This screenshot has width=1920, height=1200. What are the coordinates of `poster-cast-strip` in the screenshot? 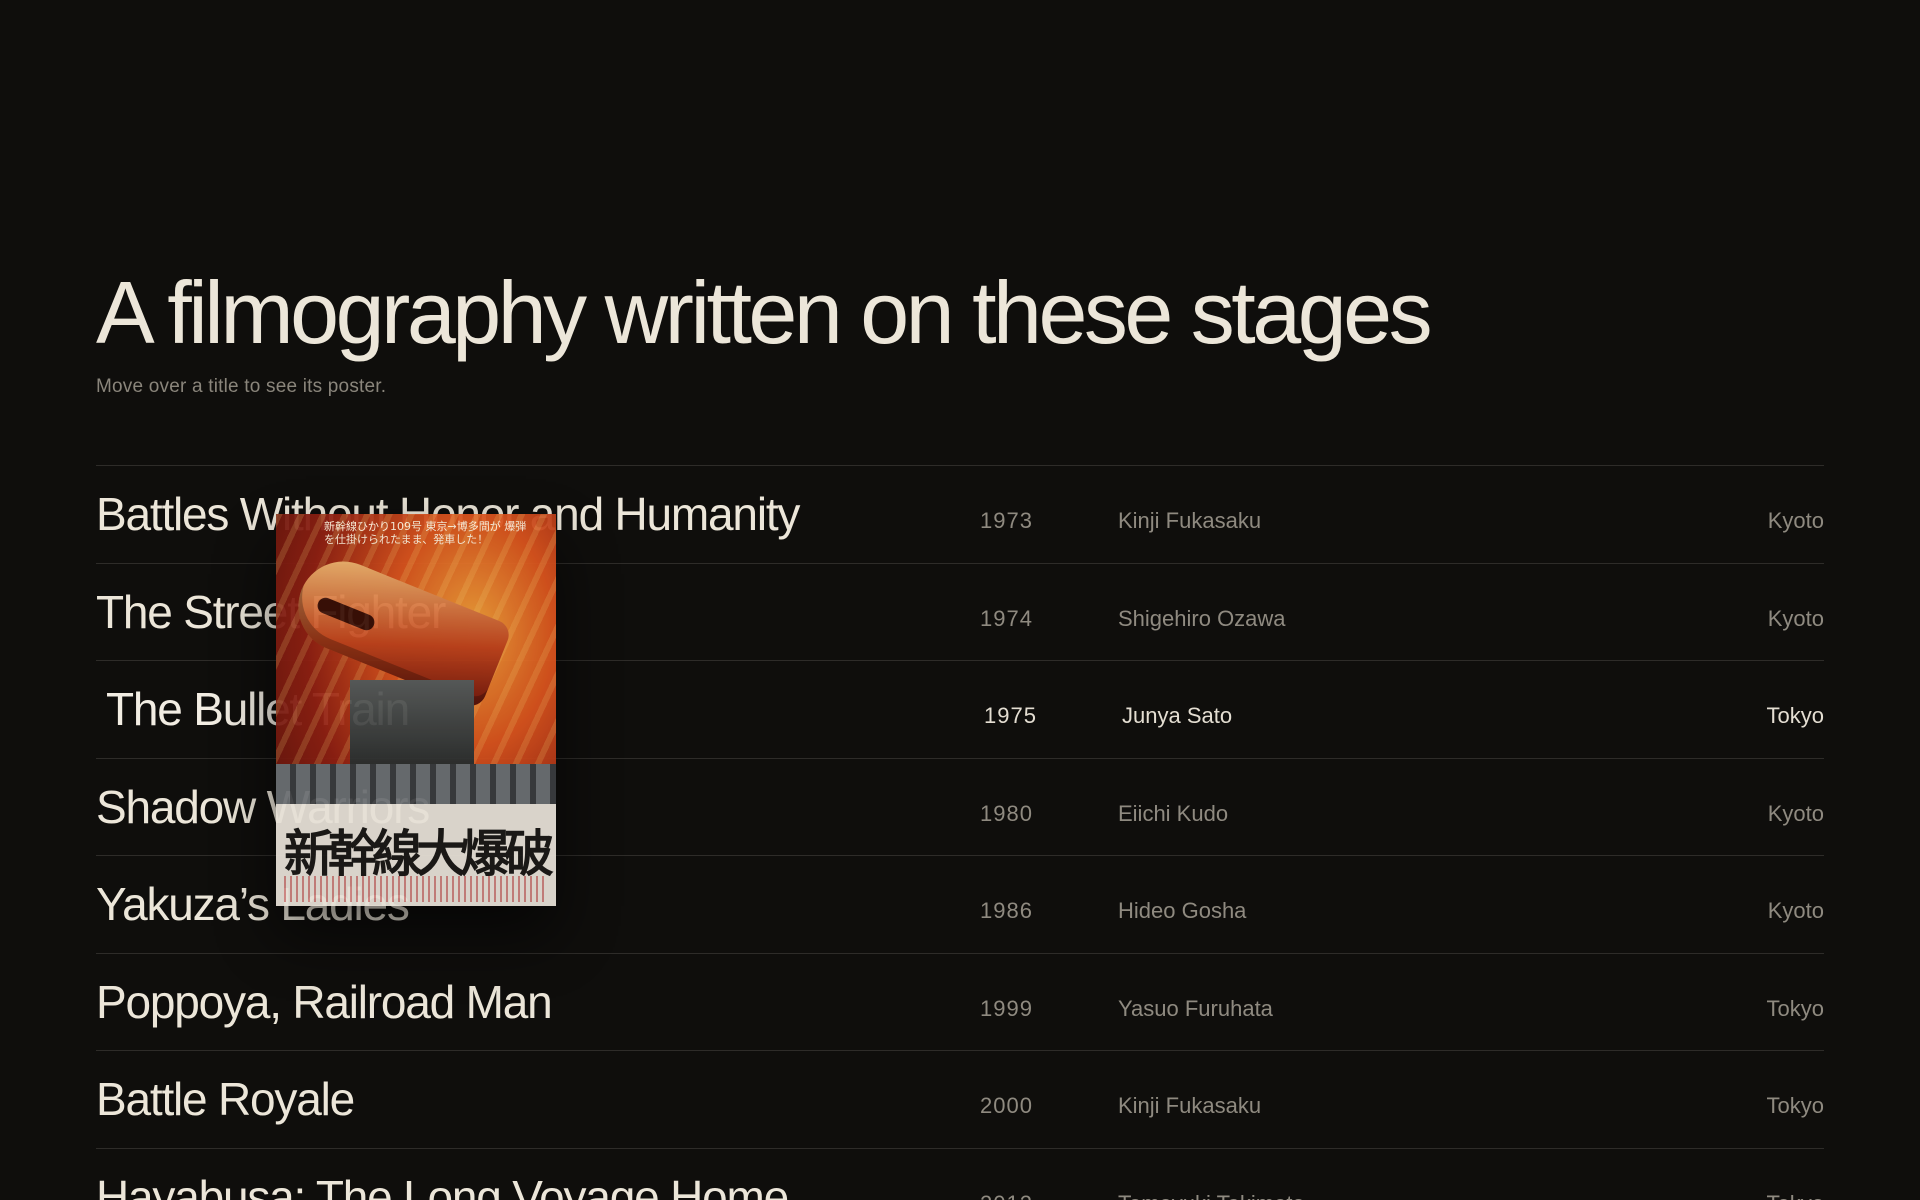 It's located at (416, 784).